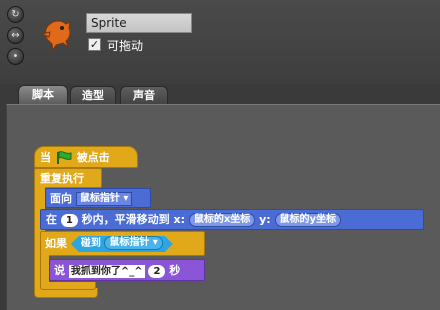 The image size is (440, 310). What do you see at coordinates (133, 219) in the screenshot?
I see `glide-mid-label: 秒内，平滑移动到 x:` at bounding box center [133, 219].